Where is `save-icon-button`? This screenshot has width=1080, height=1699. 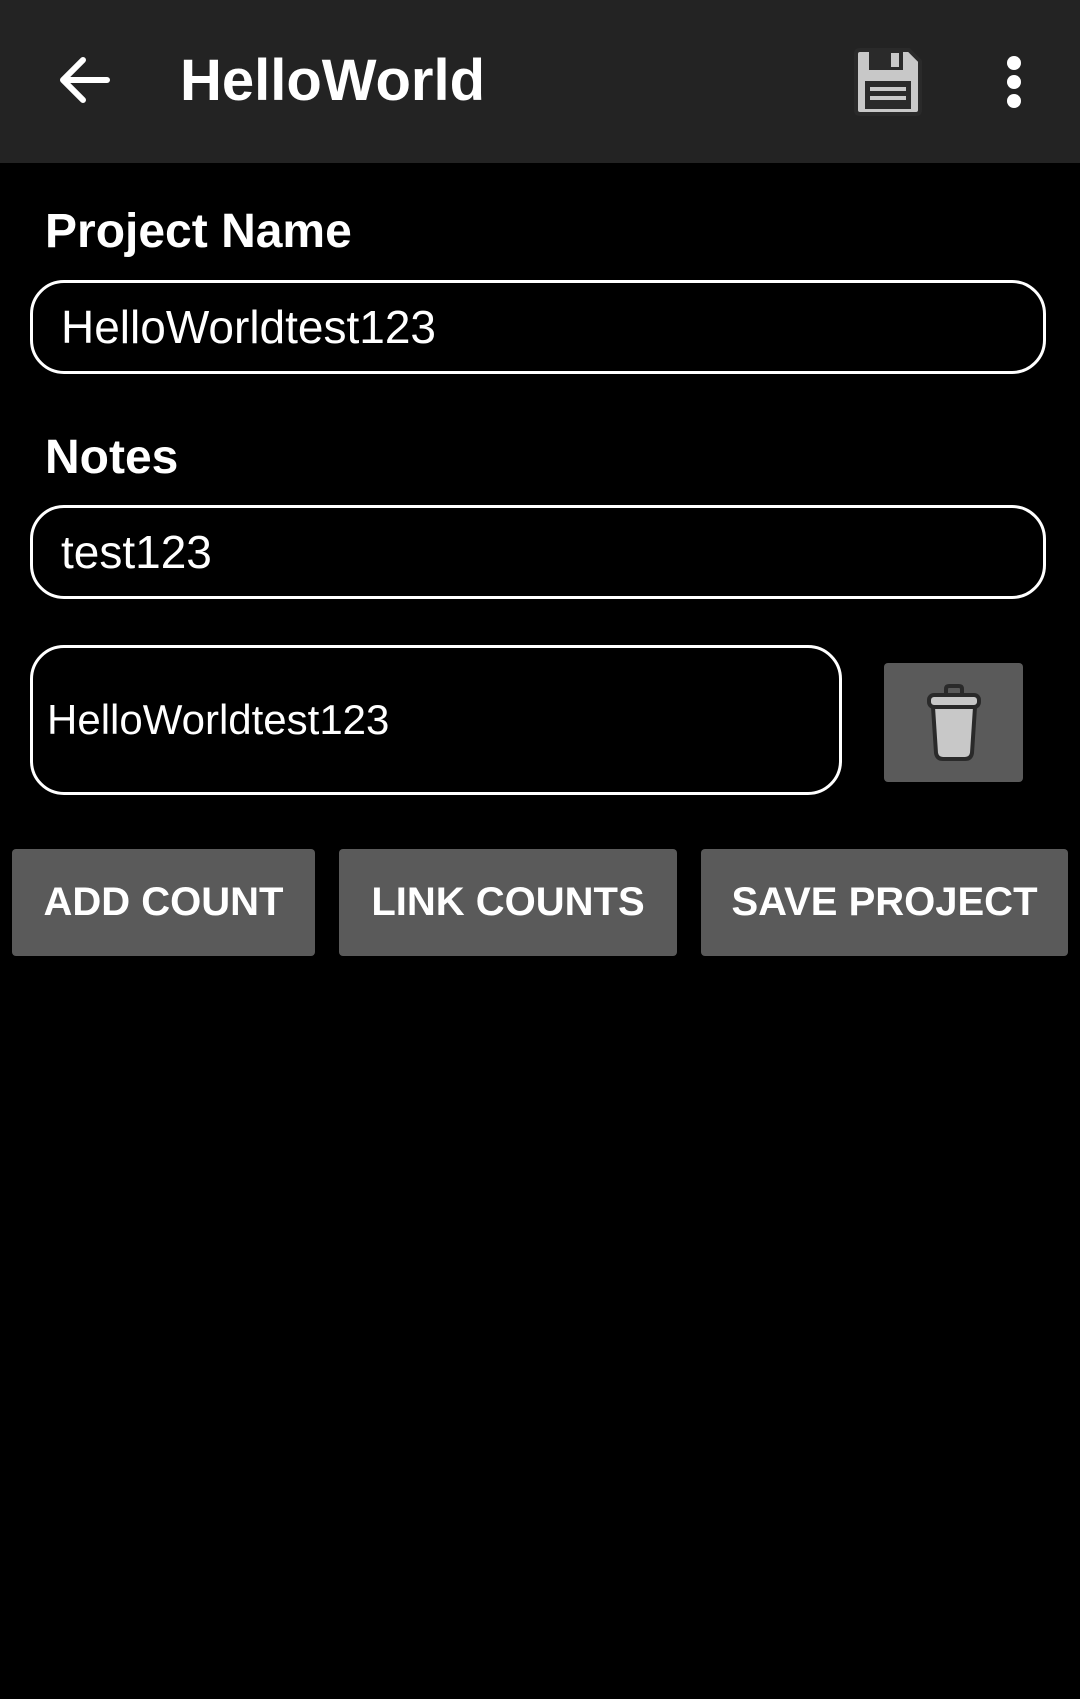 save-icon-button is located at coordinates (888, 82).